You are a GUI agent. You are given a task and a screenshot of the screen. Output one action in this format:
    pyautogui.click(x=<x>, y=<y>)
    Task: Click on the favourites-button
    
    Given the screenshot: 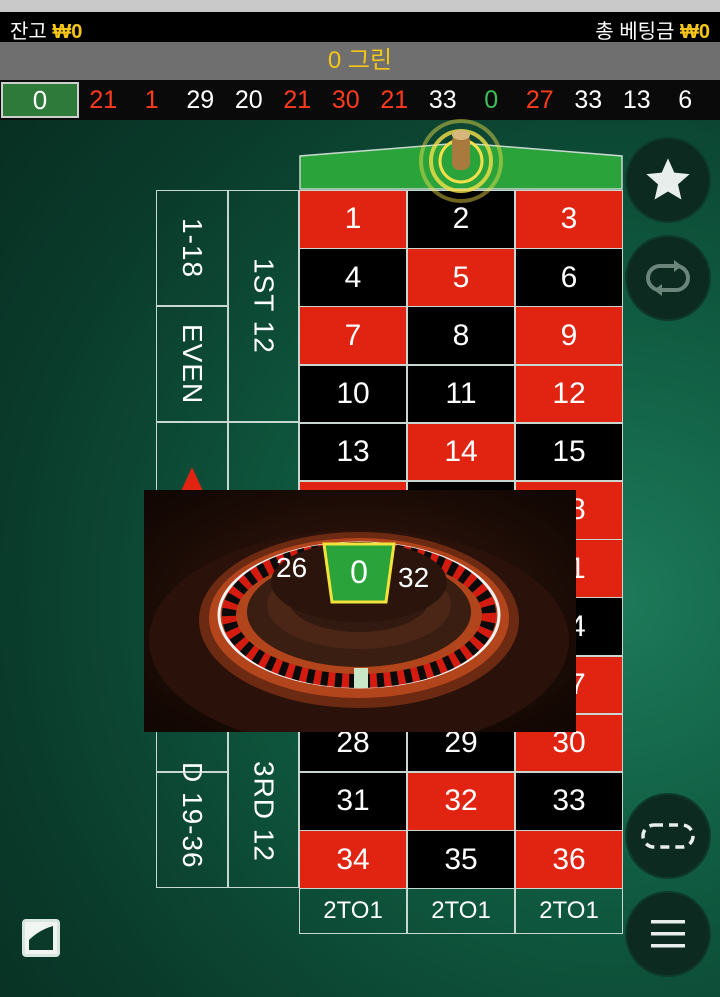 What is the action you would take?
    pyautogui.click(x=668, y=180)
    